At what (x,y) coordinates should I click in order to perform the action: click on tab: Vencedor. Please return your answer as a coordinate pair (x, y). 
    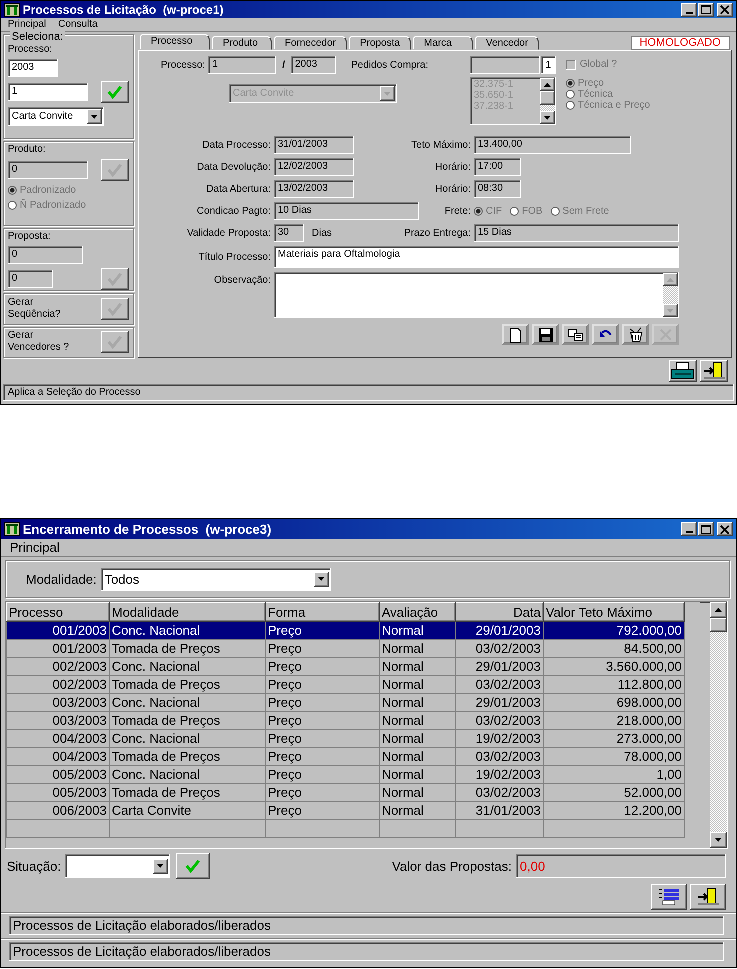
    Looking at the image, I should click on (507, 43).